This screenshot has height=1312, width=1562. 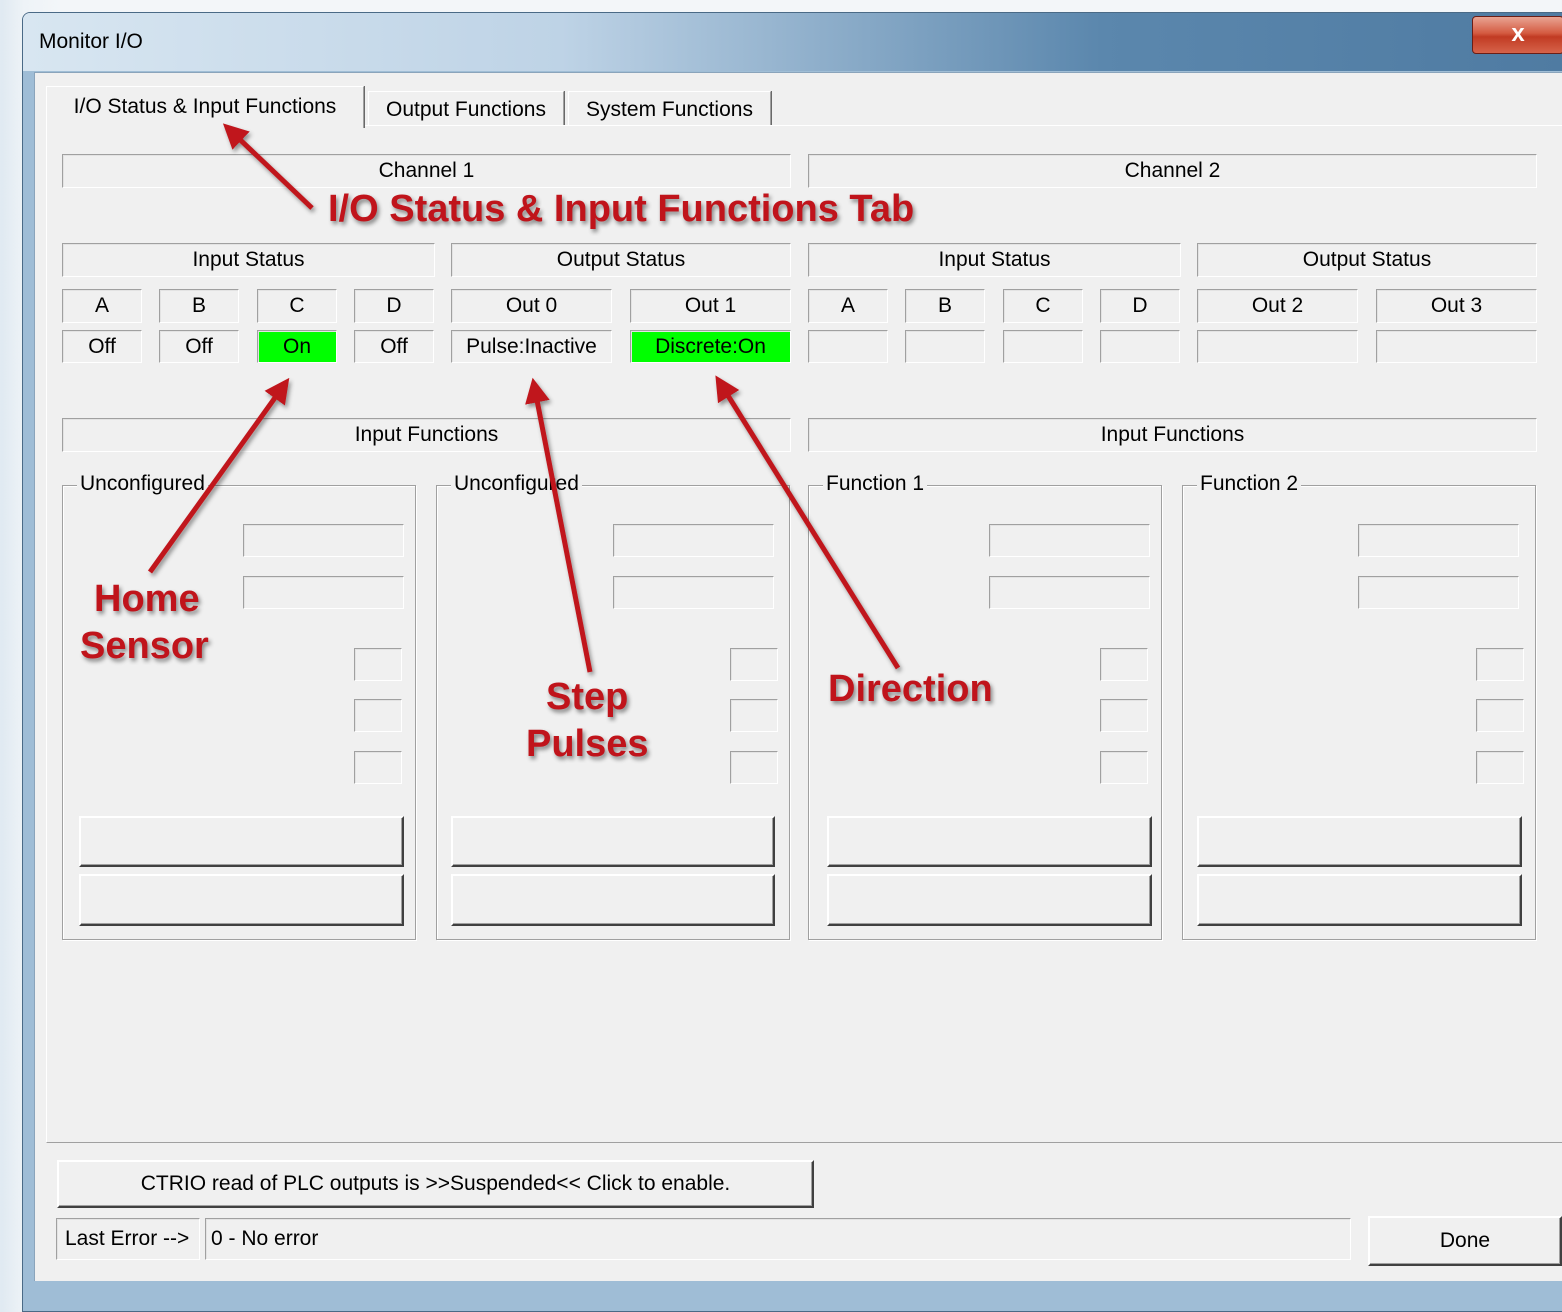 What do you see at coordinates (268, 166) in the screenshot?
I see `arrow-to-tab` at bounding box center [268, 166].